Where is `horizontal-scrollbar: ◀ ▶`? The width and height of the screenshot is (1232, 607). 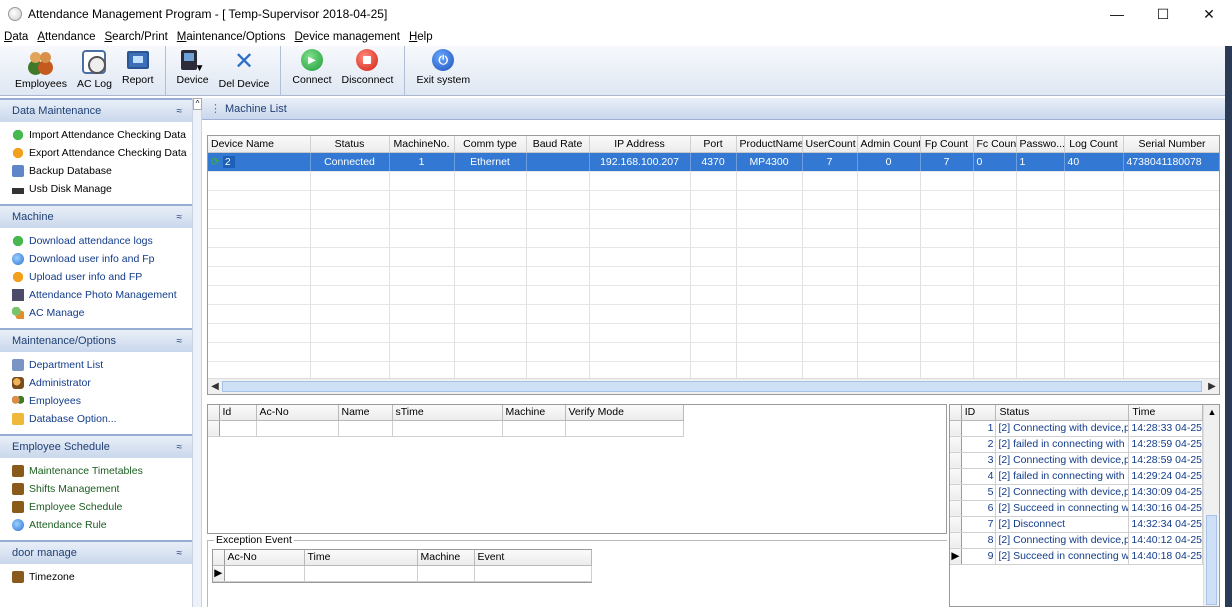 horizontal-scrollbar: ◀ ▶ is located at coordinates (713, 386).